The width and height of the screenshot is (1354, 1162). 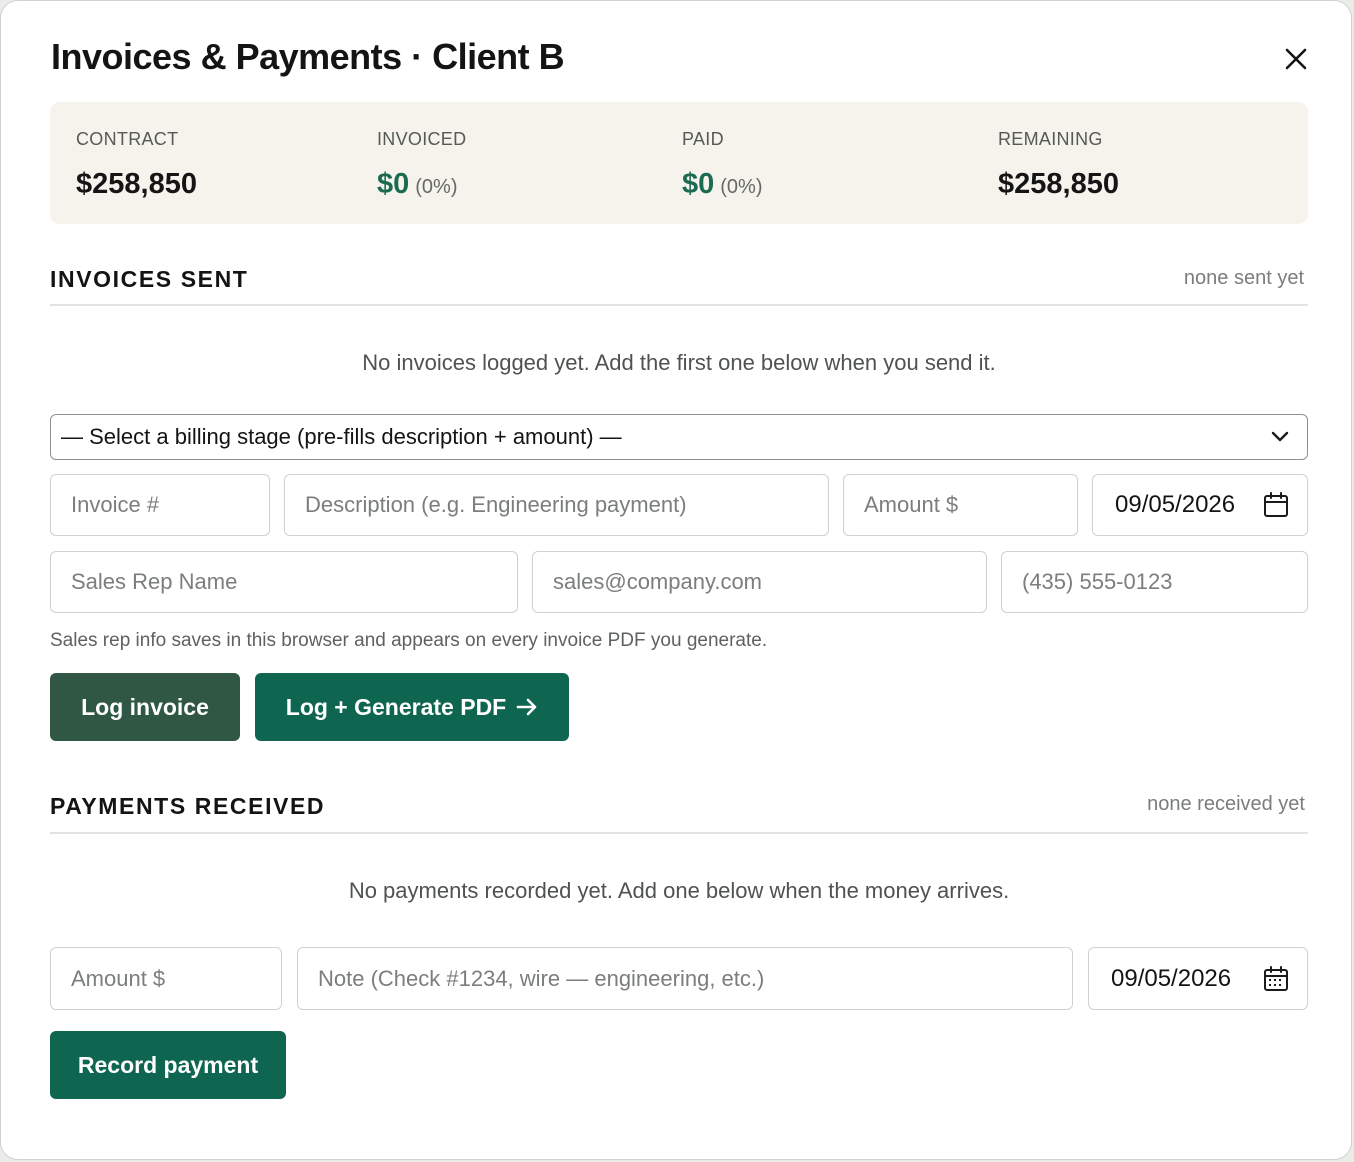 I want to click on log-invoice-button-label: Log invoice, so click(x=145, y=706).